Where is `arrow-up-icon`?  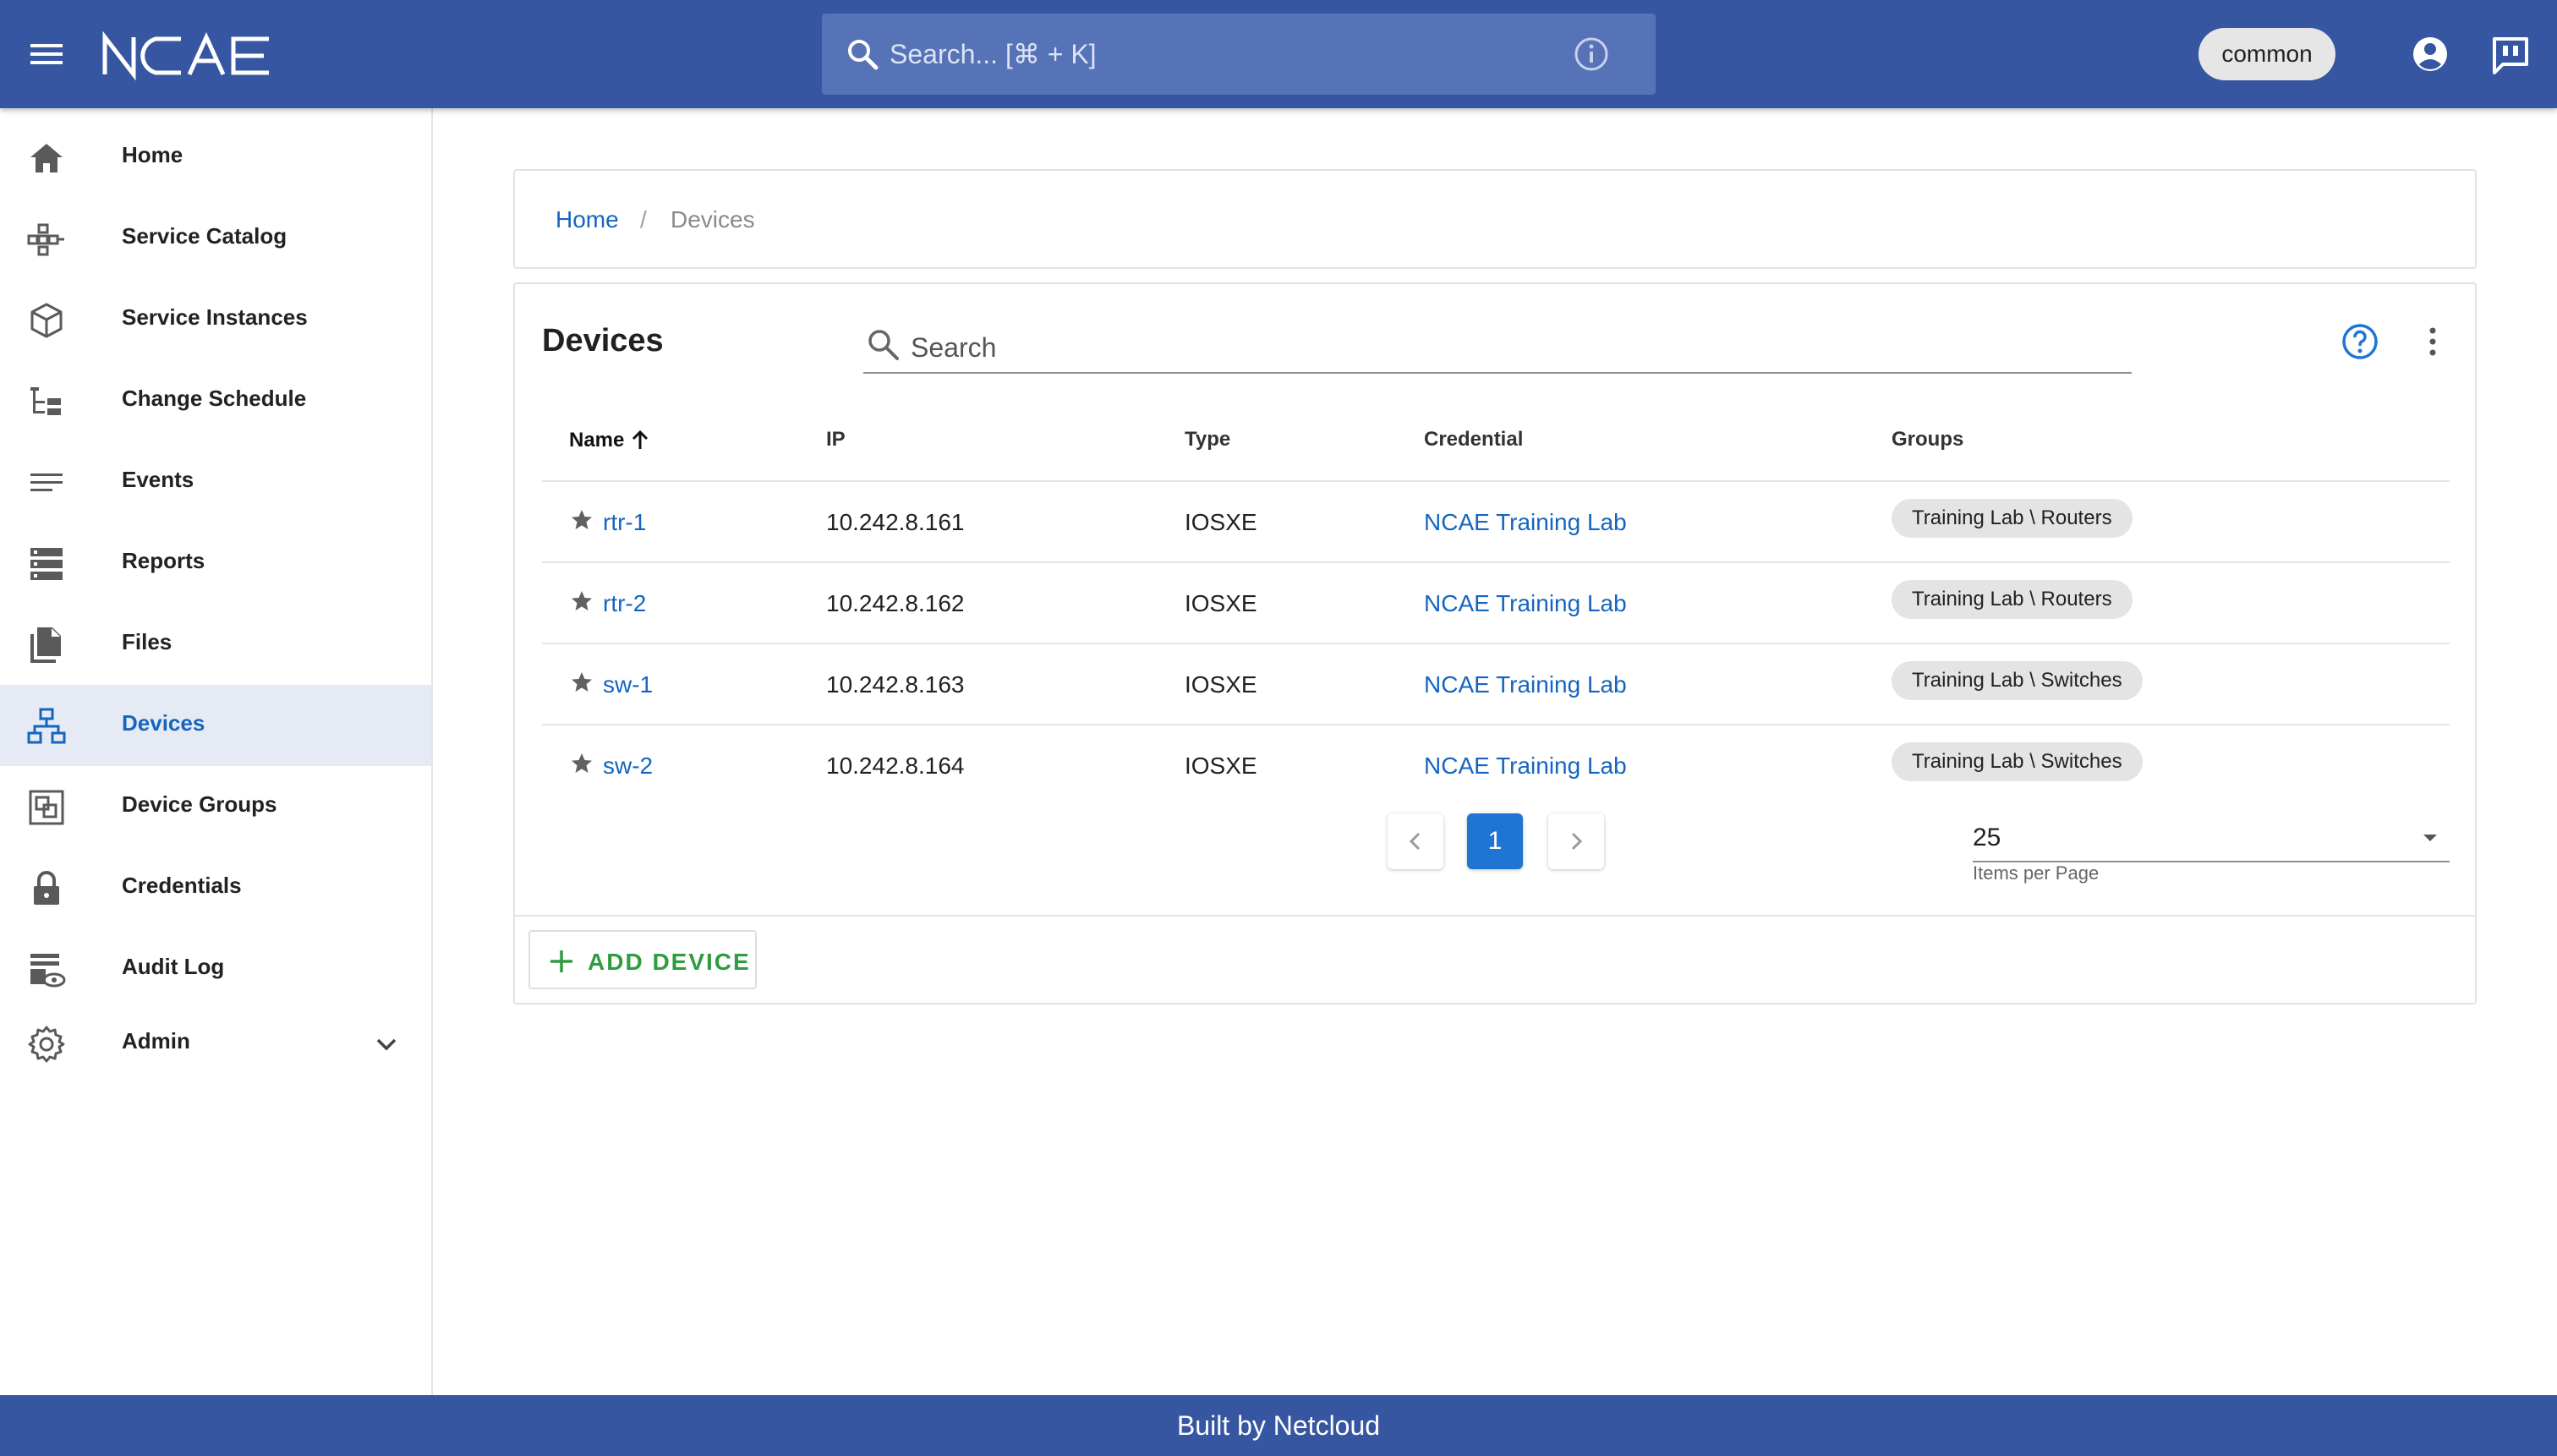 arrow-up-icon is located at coordinates (640, 440).